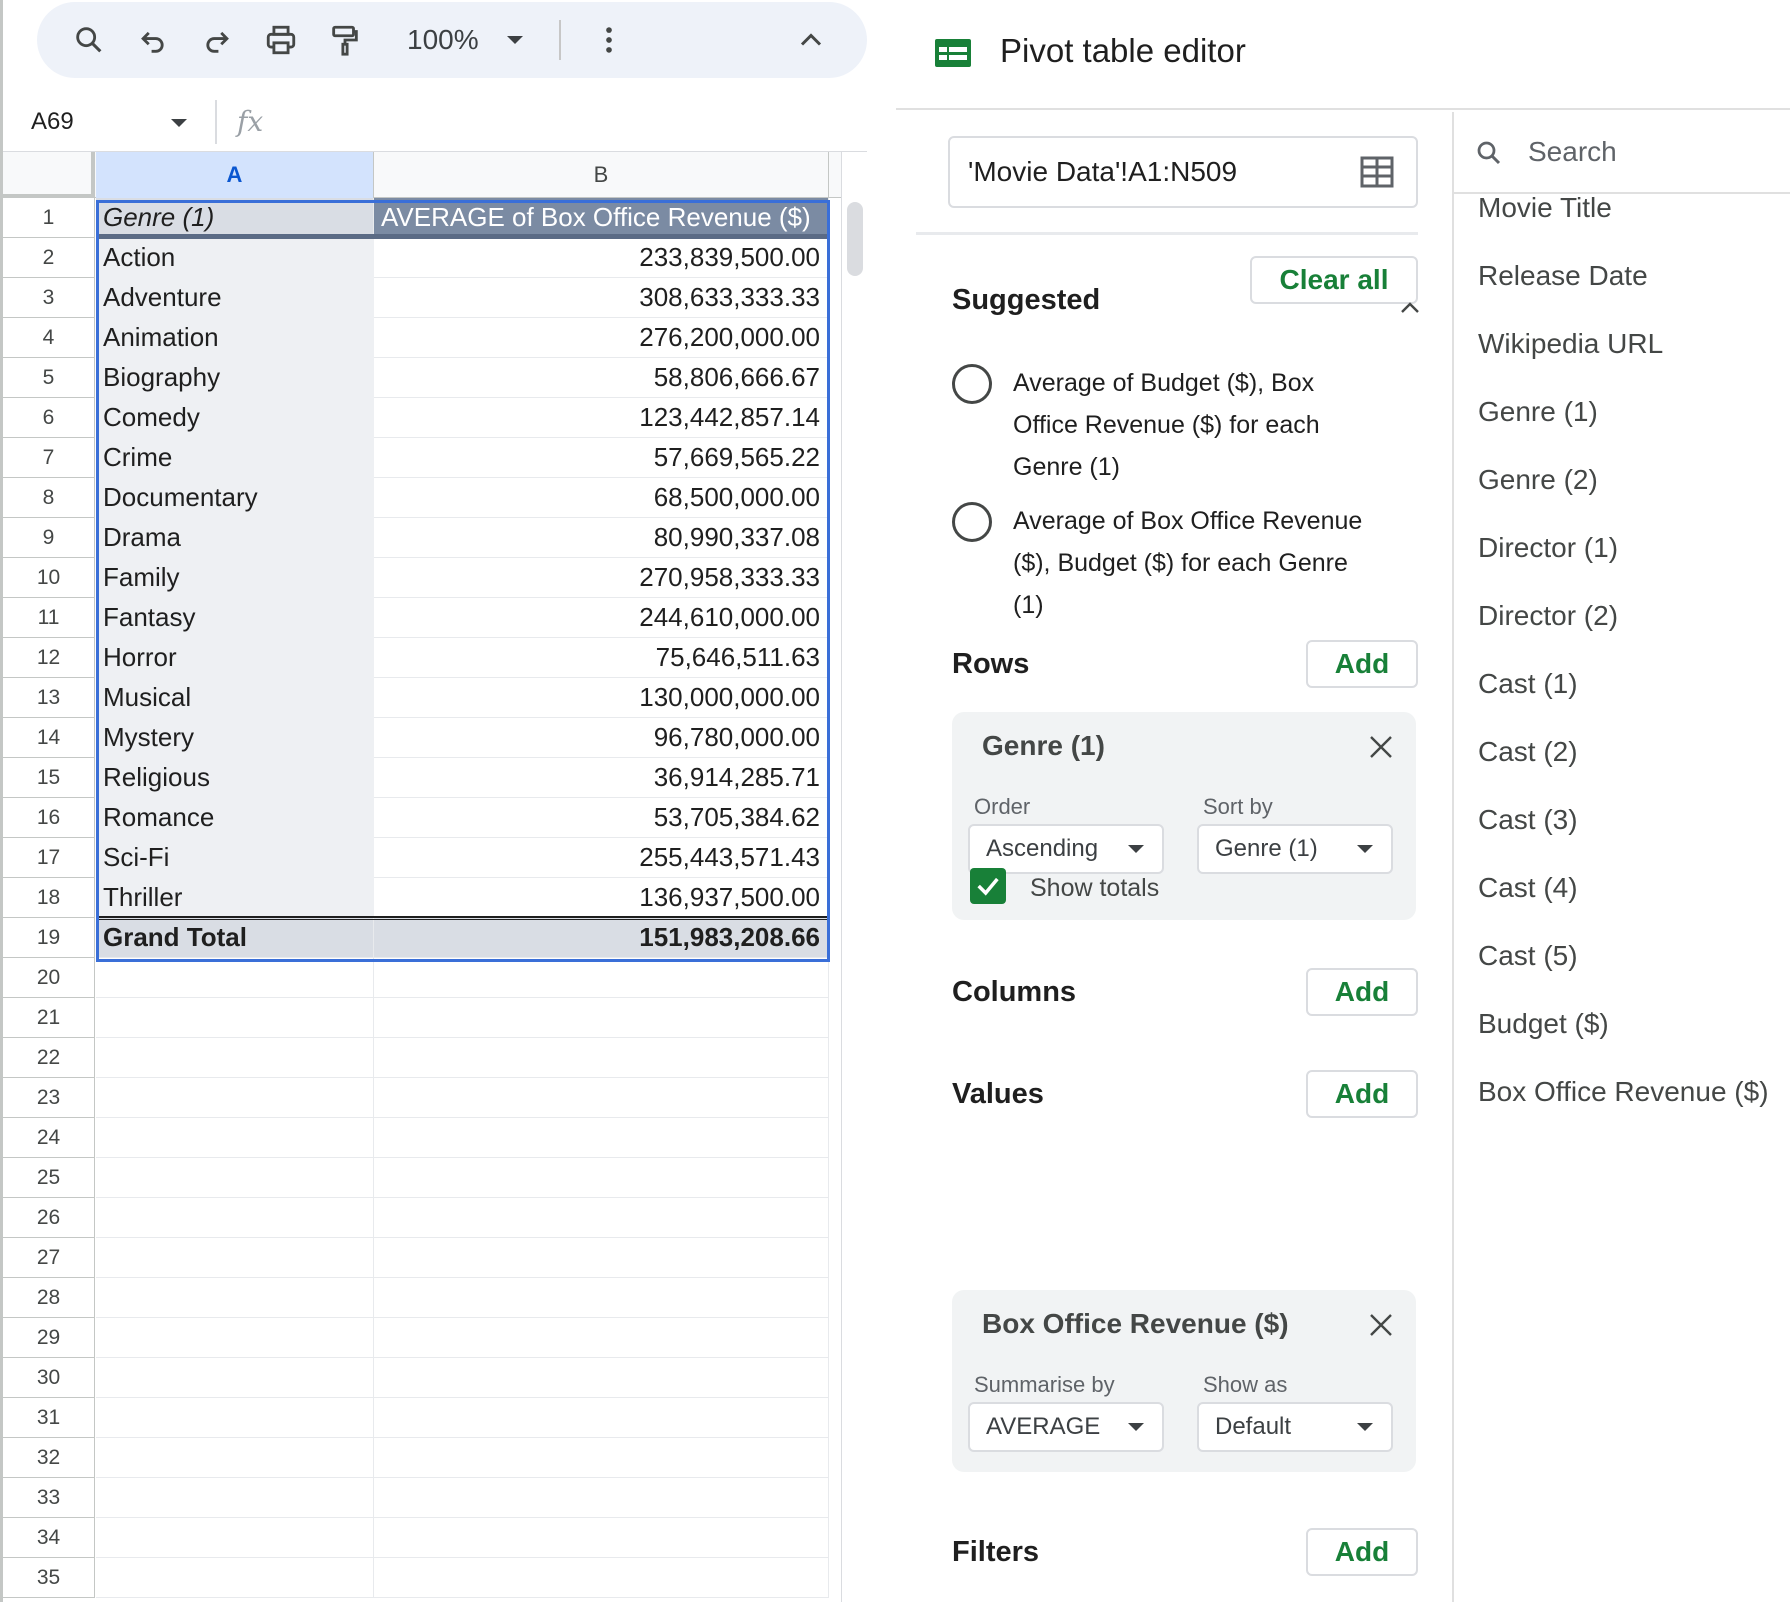  What do you see at coordinates (49, 1578) in the screenshot?
I see `row-header: 35` at bounding box center [49, 1578].